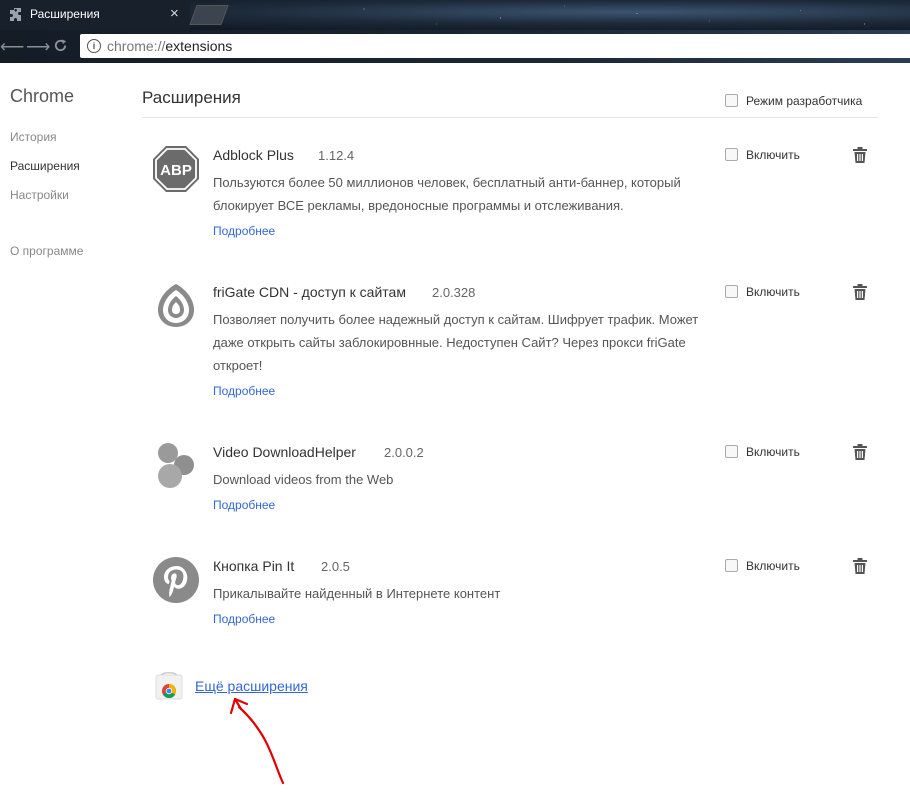 The image size is (910, 800). Describe the element at coordinates (335, 566) in the screenshot. I see `extension-version: 2.0.5` at that location.